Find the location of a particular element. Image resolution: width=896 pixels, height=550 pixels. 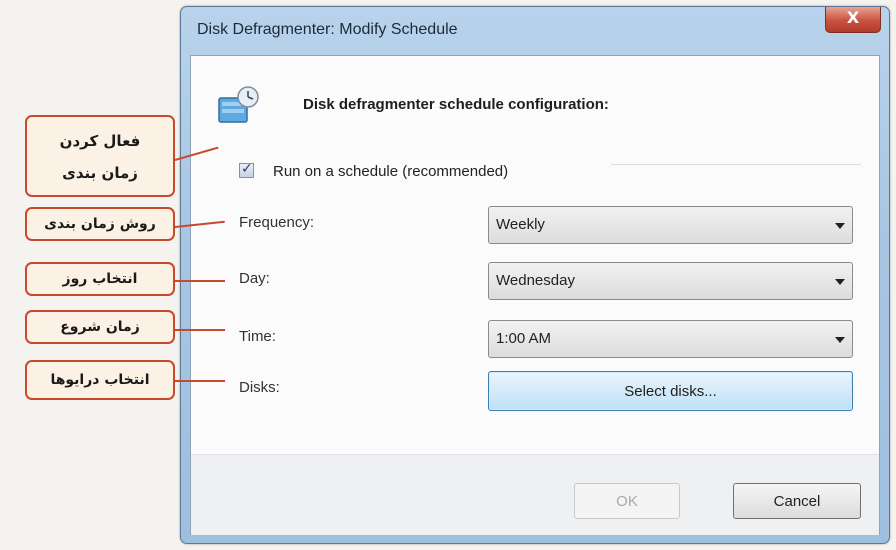

day-label: Day: is located at coordinates (254, 278).